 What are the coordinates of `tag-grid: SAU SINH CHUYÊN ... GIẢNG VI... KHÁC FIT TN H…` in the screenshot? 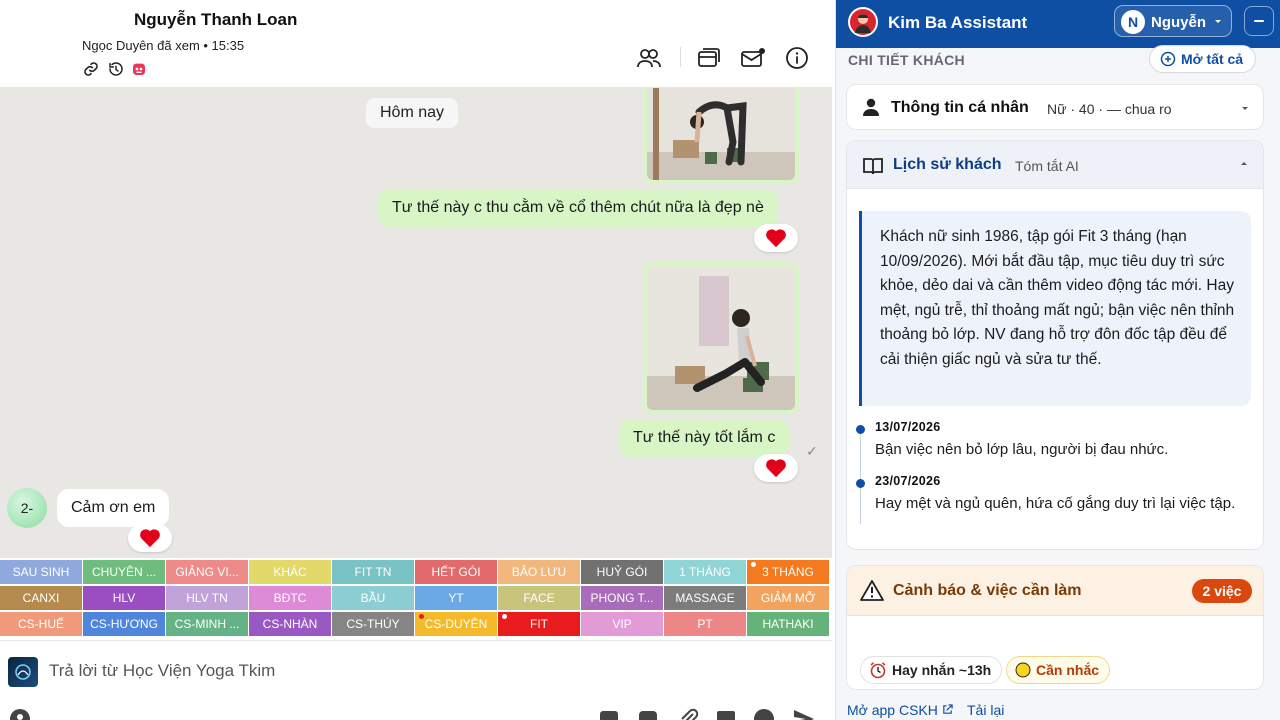 It's located at (416, 599).